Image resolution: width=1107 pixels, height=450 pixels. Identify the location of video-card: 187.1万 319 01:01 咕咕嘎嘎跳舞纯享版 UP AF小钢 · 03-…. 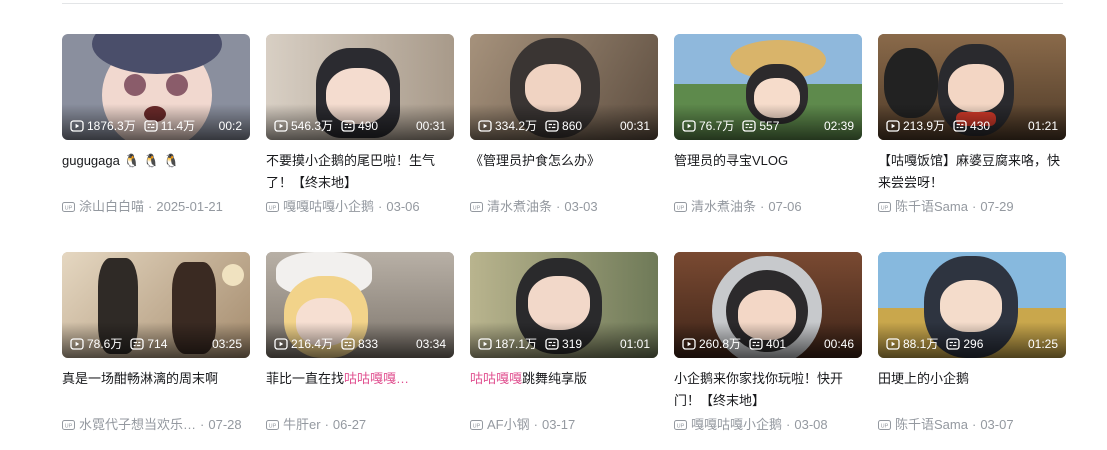
(564, 346).